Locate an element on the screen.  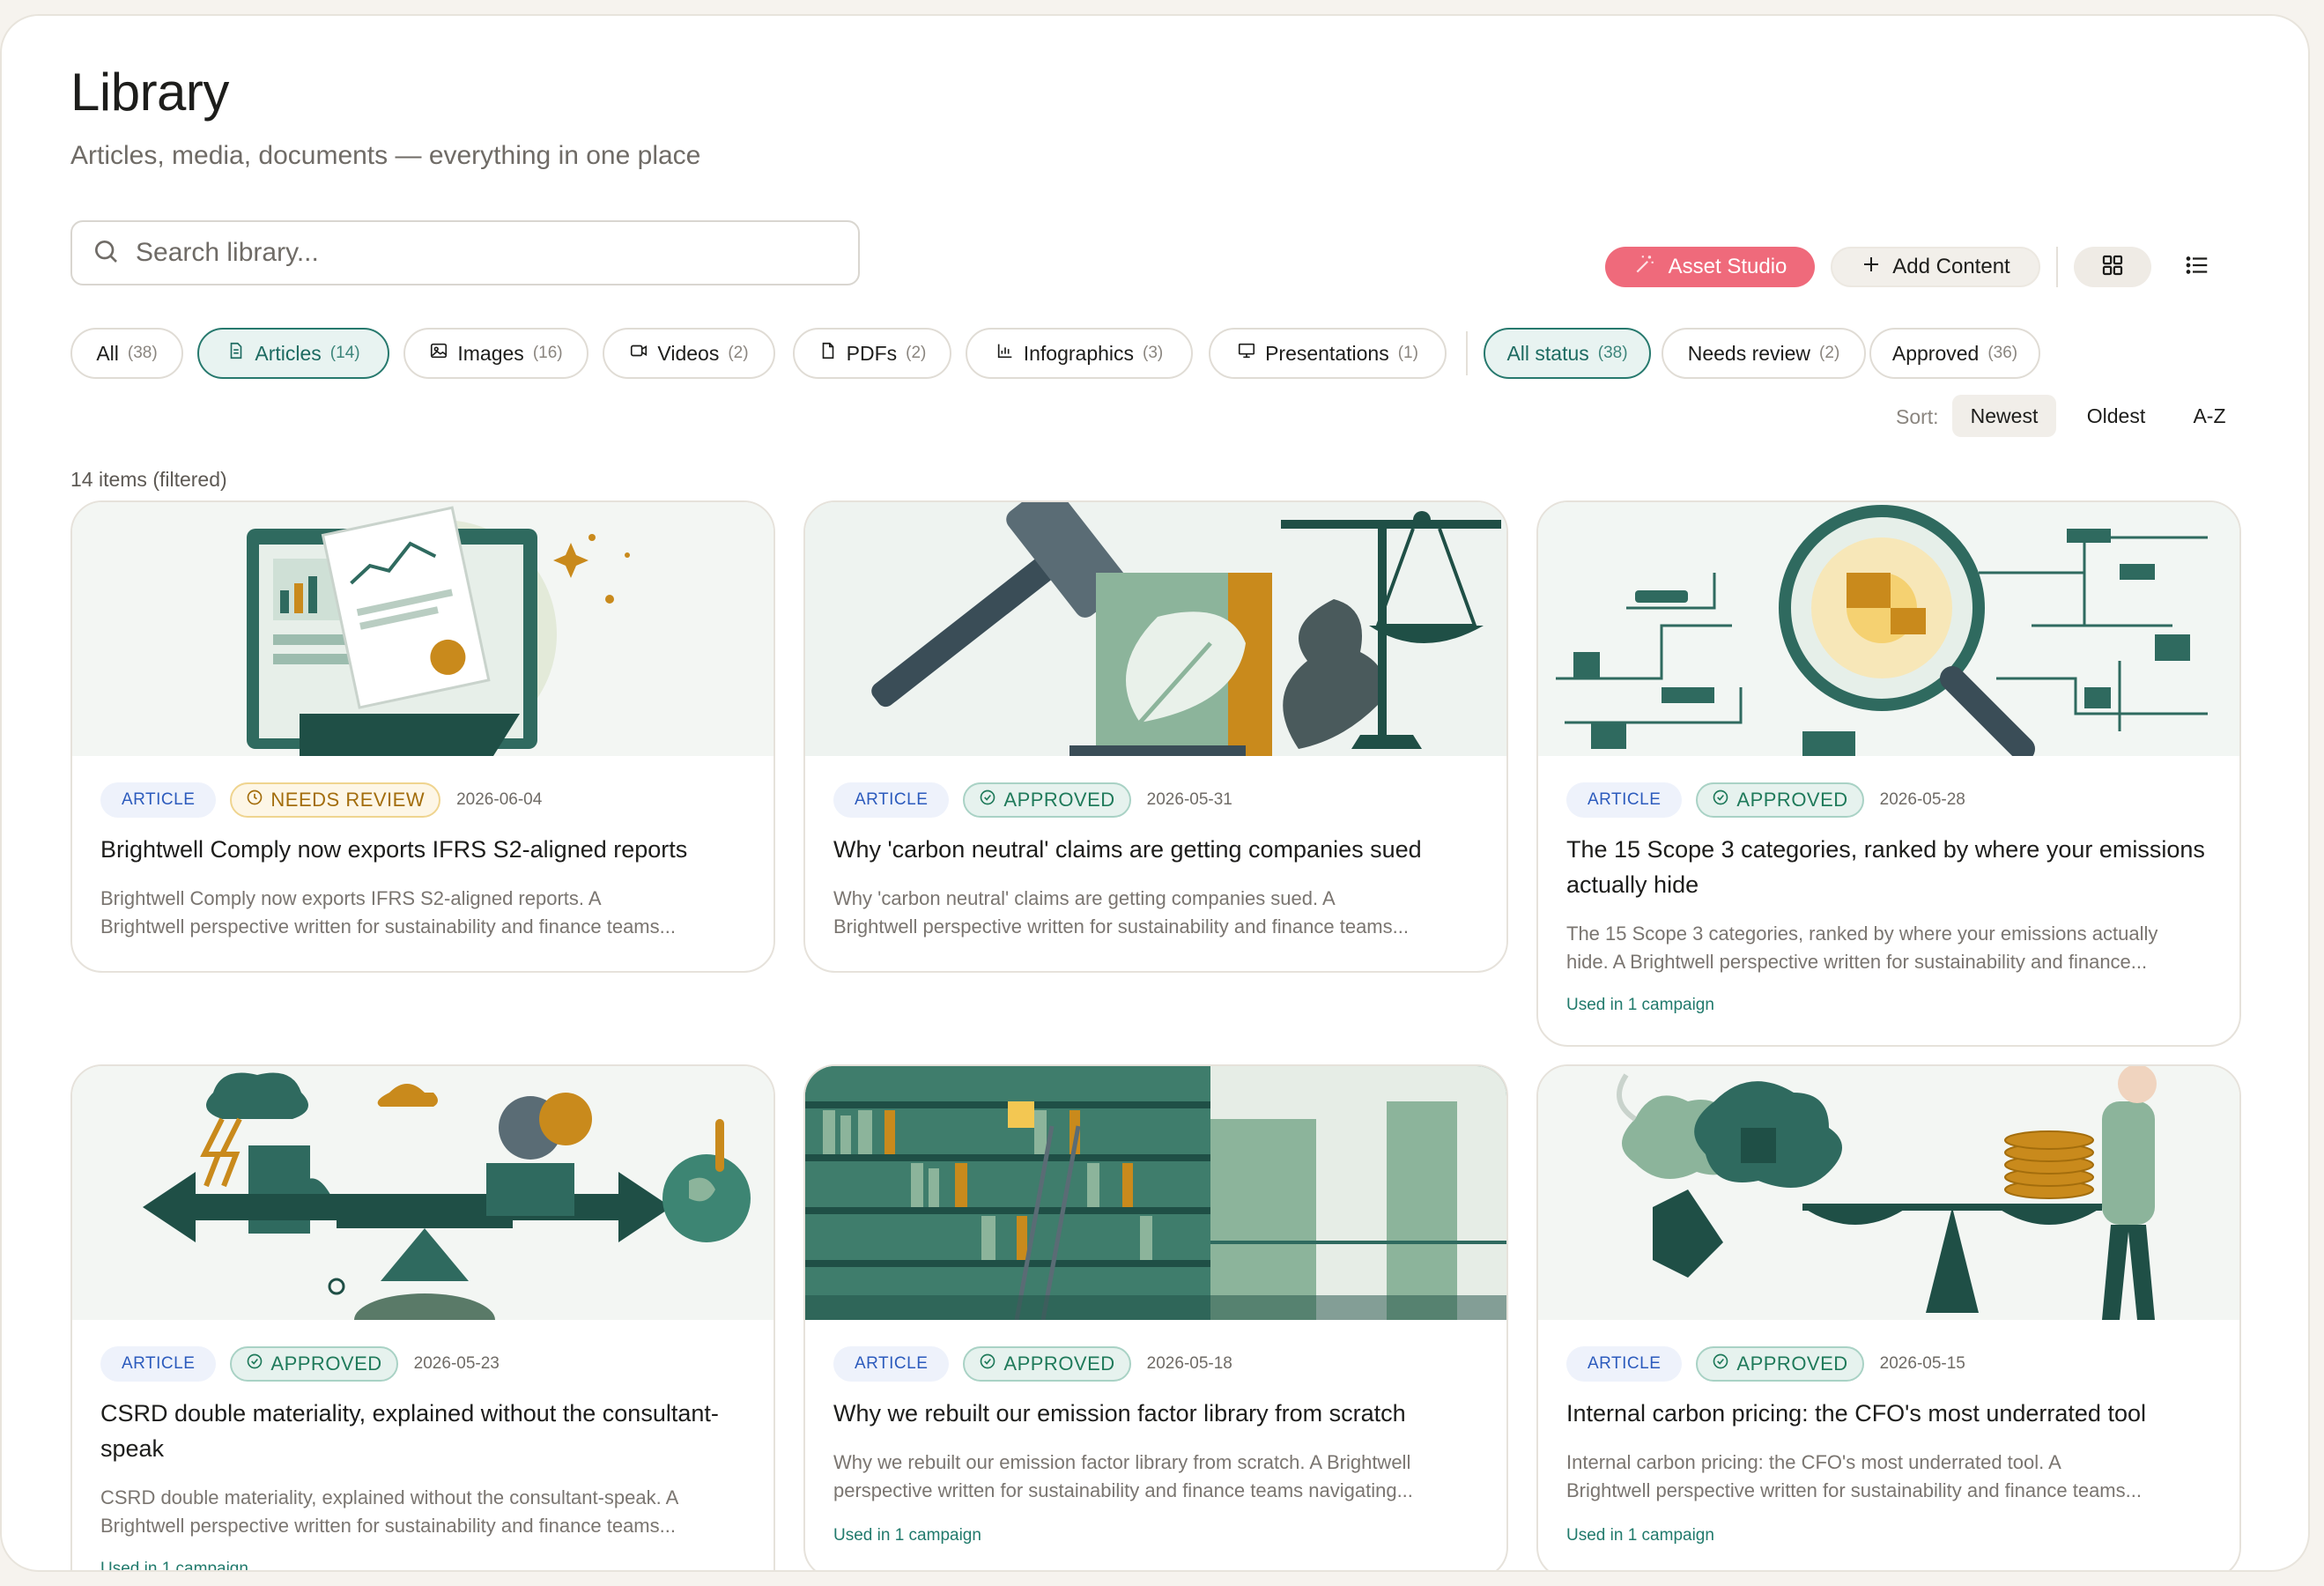
search-input is located at coordinates (479, 253).